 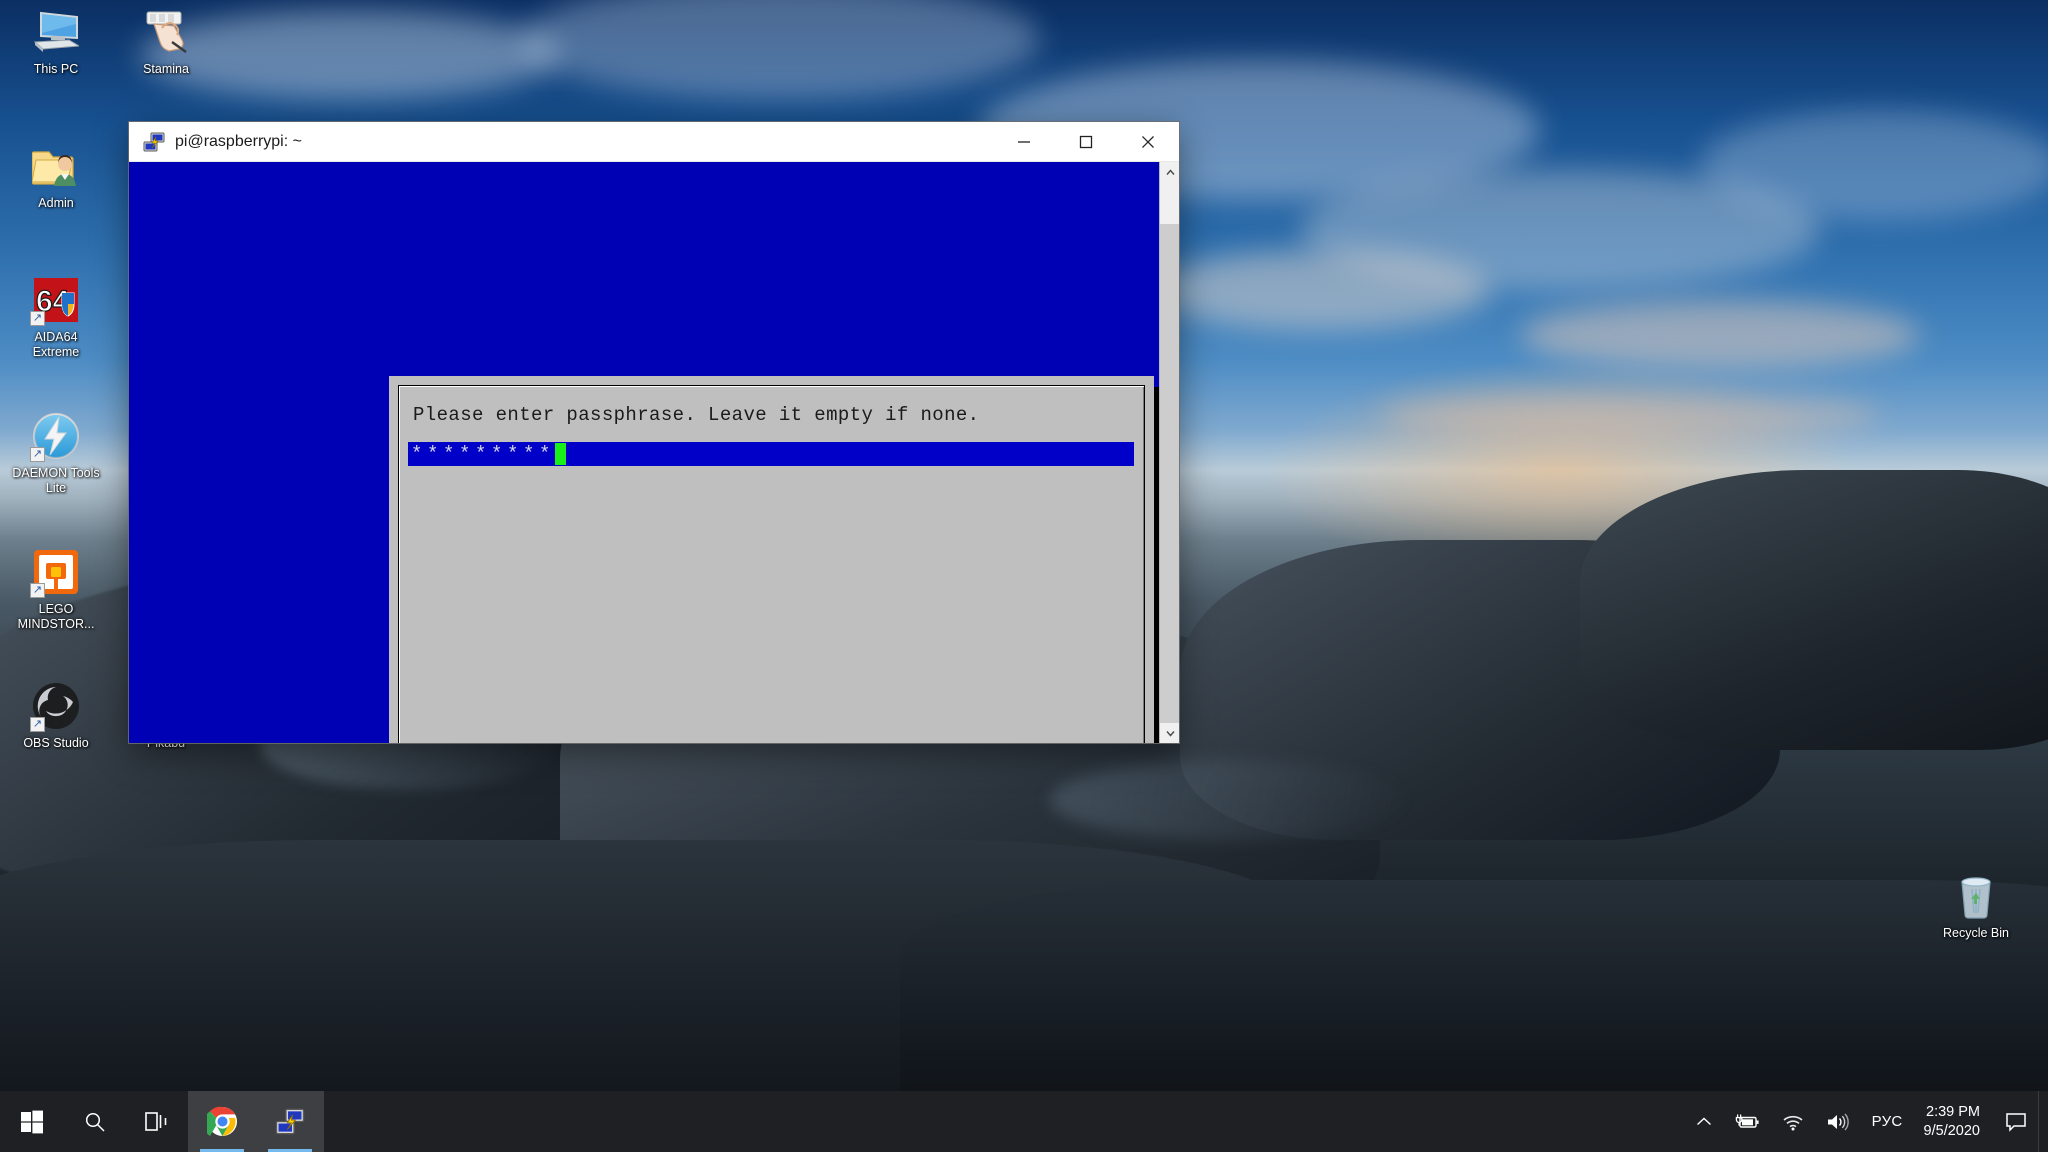 I want to click on scroll-down-icon, so click(x=1169, y=733).